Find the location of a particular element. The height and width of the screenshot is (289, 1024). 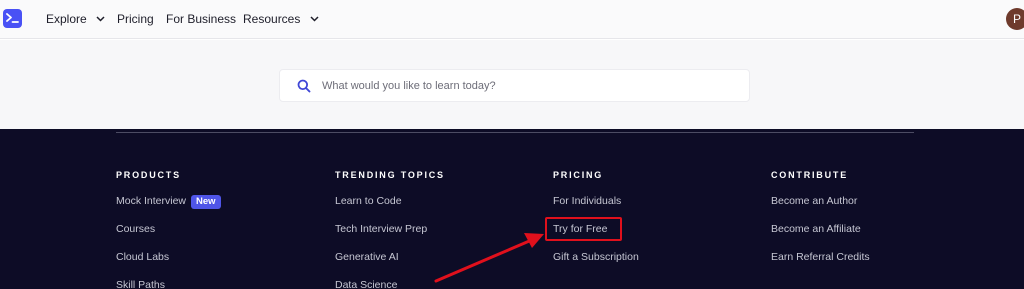

nav-for-business-label: For Business is located at coordinates (201, 19).